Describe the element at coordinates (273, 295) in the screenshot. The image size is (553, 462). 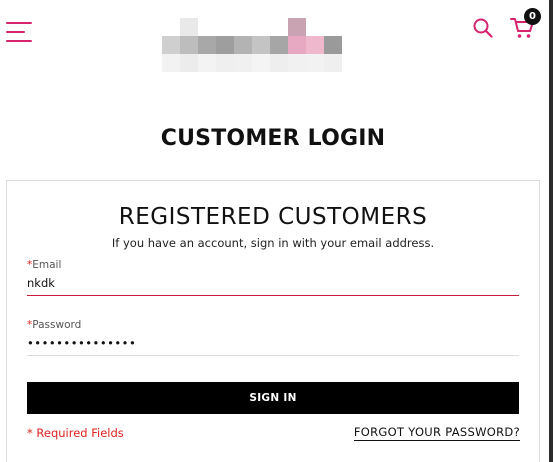
I see `email-underline` at that location.